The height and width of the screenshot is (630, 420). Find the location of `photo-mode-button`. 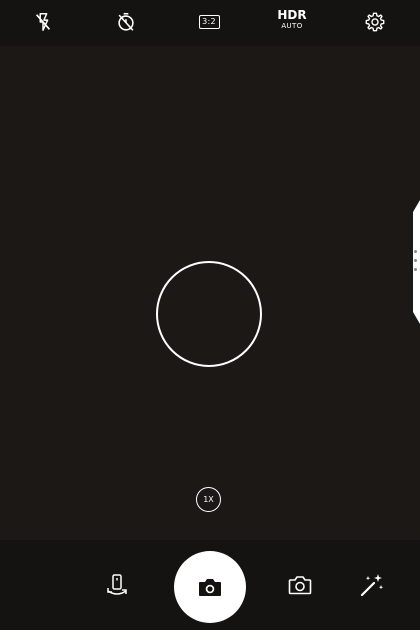

photo-mode-button is located at coordinates (300, 585).